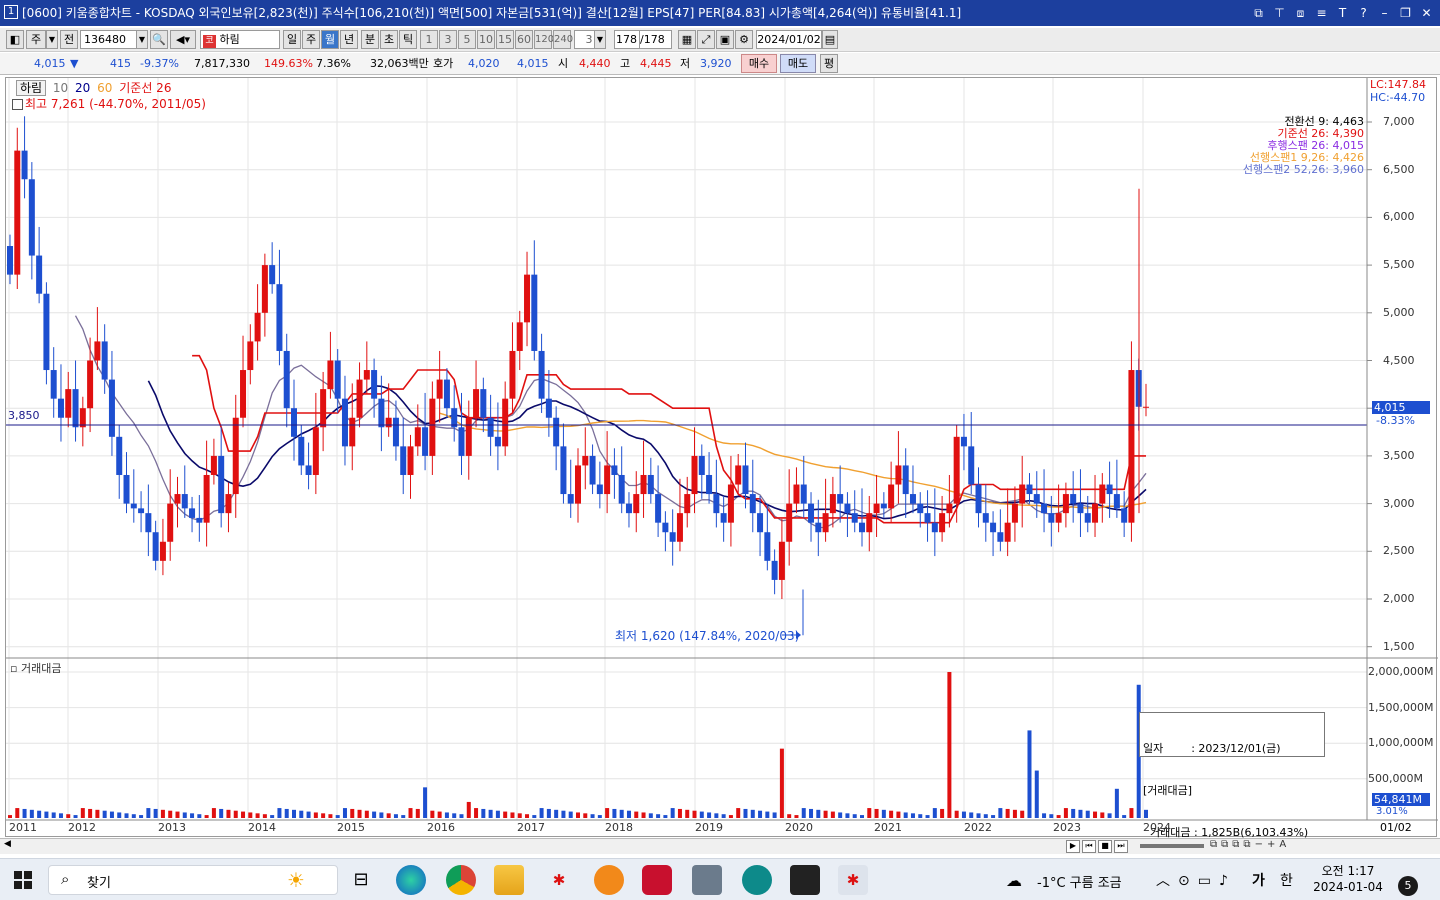  What do you see at coordinates (1363, 13) in the screenshot?
I see `help-icon: ?` at bounding box center [1363, 13].